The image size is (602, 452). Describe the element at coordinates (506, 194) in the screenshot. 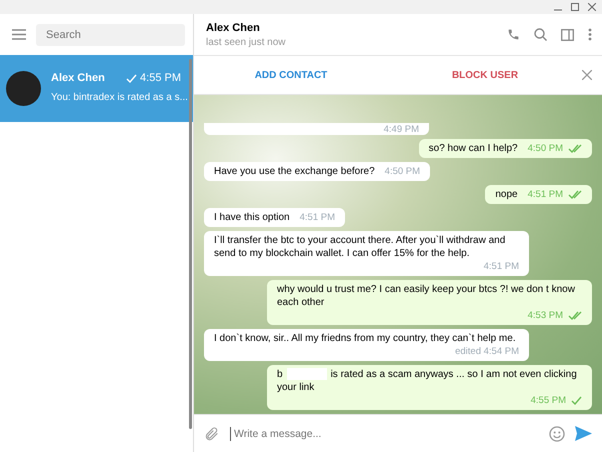

I see `message-text: nope` at that location.